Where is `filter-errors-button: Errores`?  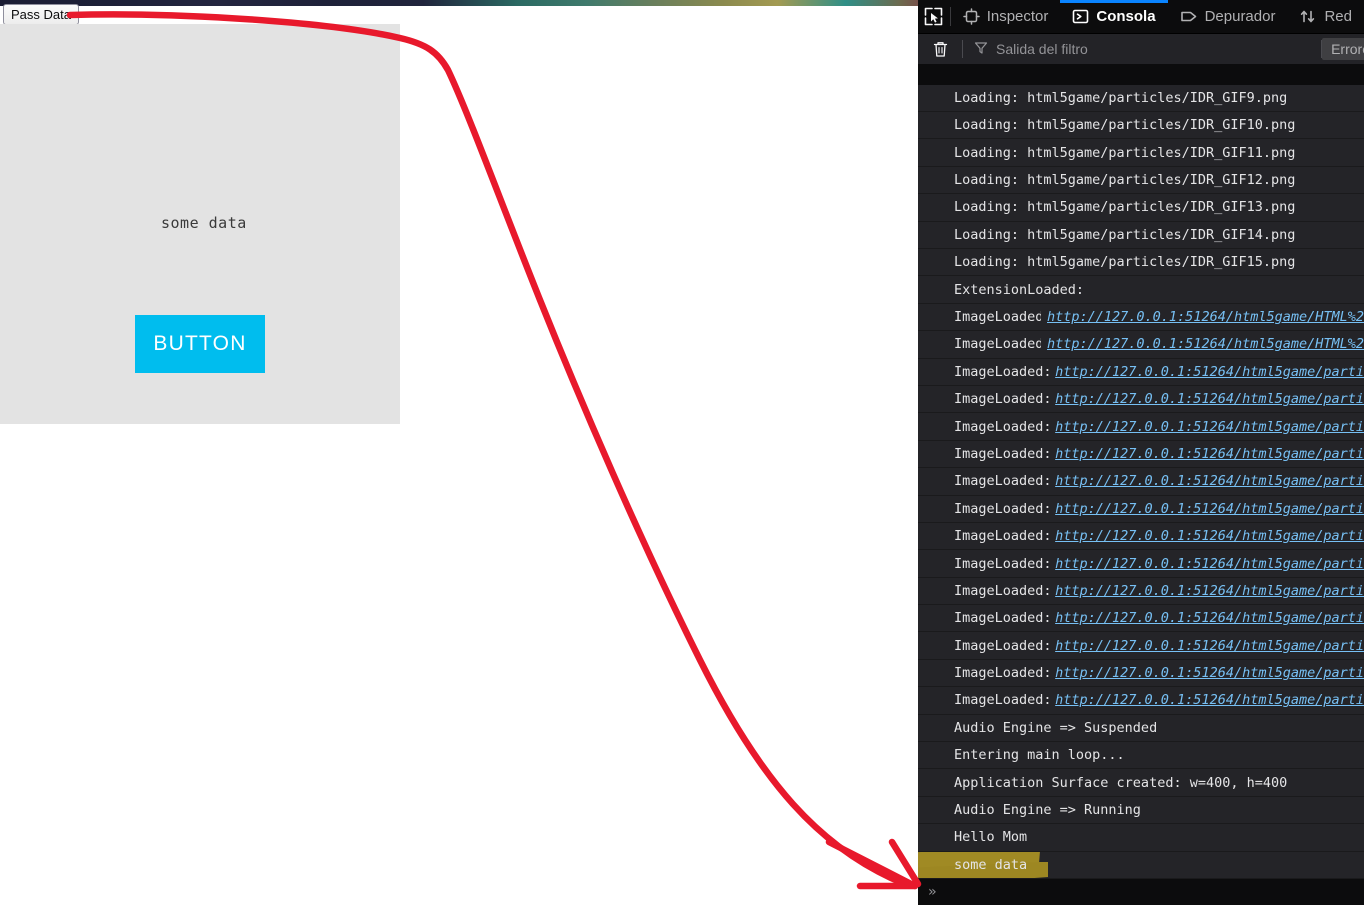 filter-errors-button: Errores is located at coordinates (1343, 49).